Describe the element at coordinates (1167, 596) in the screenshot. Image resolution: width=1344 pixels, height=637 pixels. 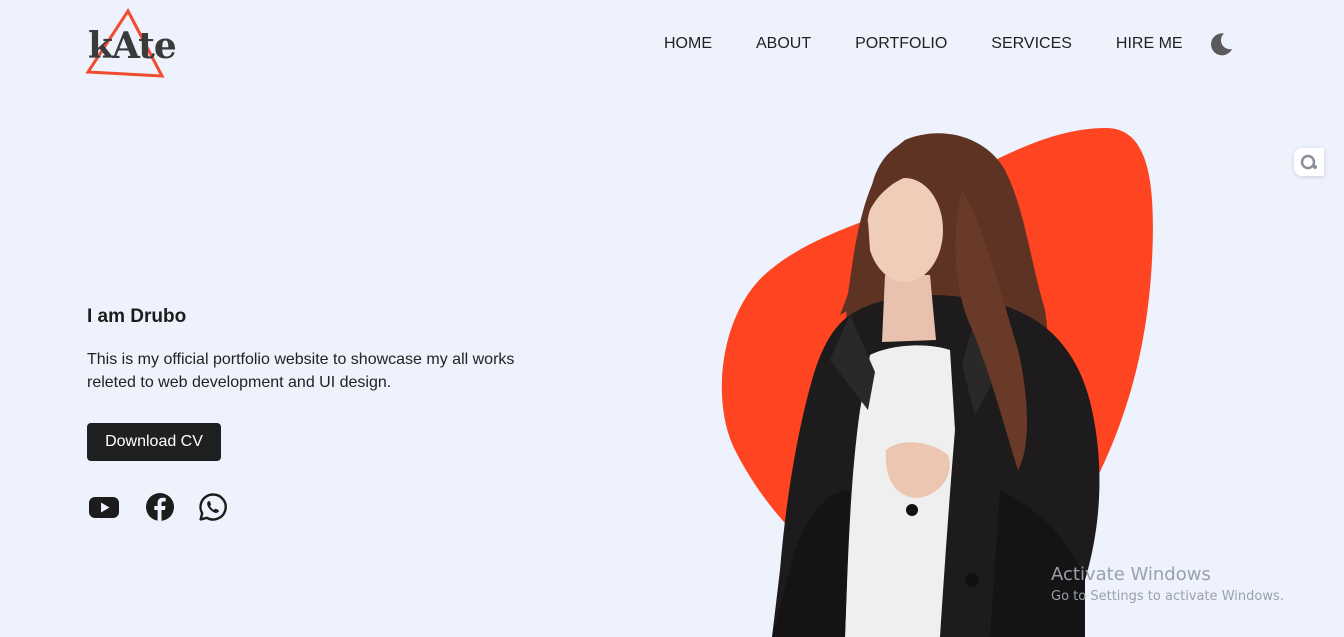
I see `activate-windows-subtitle: Go to Settings to activate Windows.` at that location.